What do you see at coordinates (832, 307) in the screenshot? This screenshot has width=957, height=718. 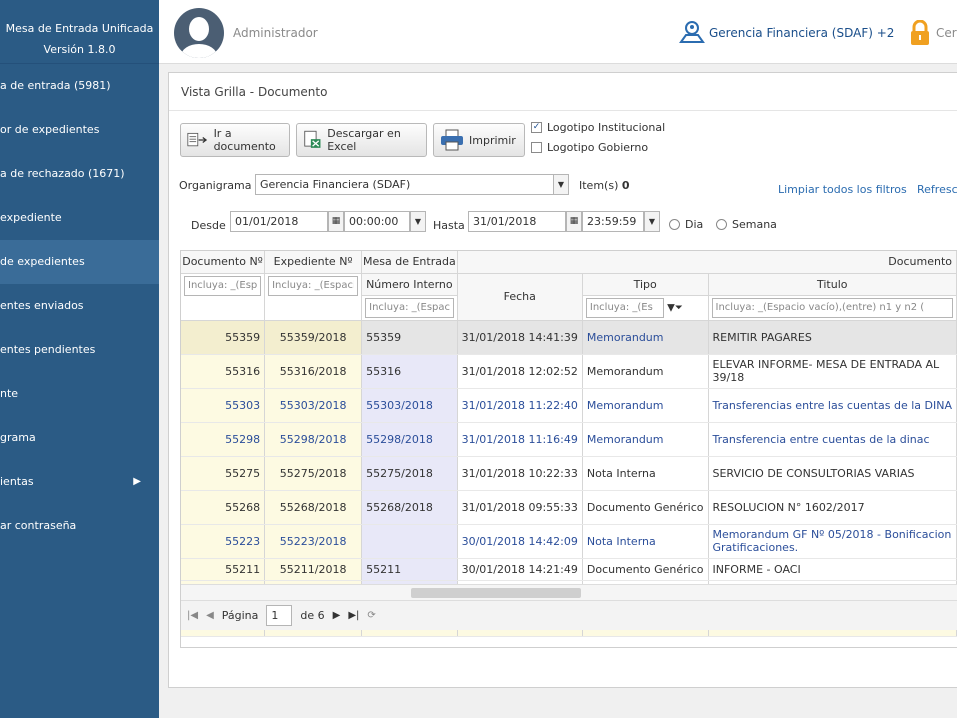 I see `filter-titulo-input` at bounding box center [832, 307].